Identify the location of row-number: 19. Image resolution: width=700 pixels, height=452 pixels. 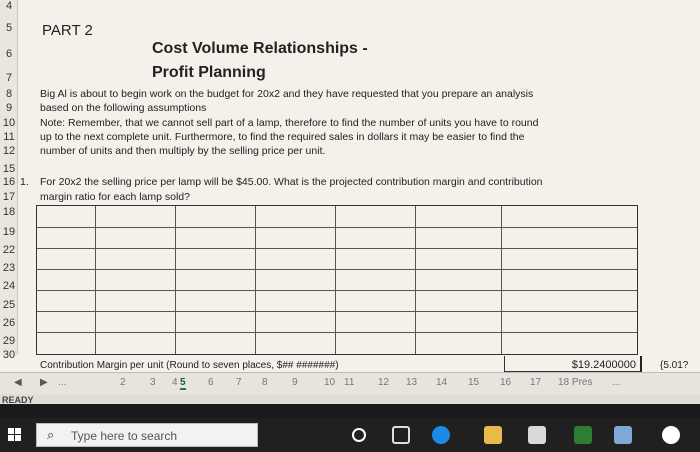
(9, 232).